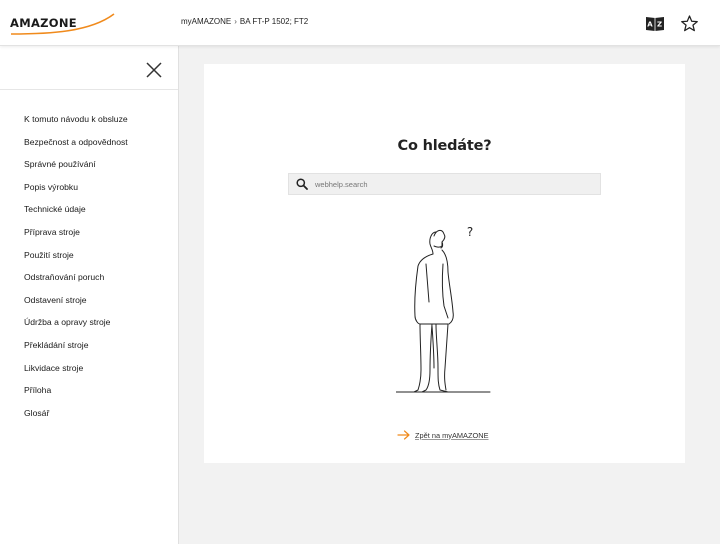  I want to click on sidebar-item: Použití stroje, so click(89, 255).